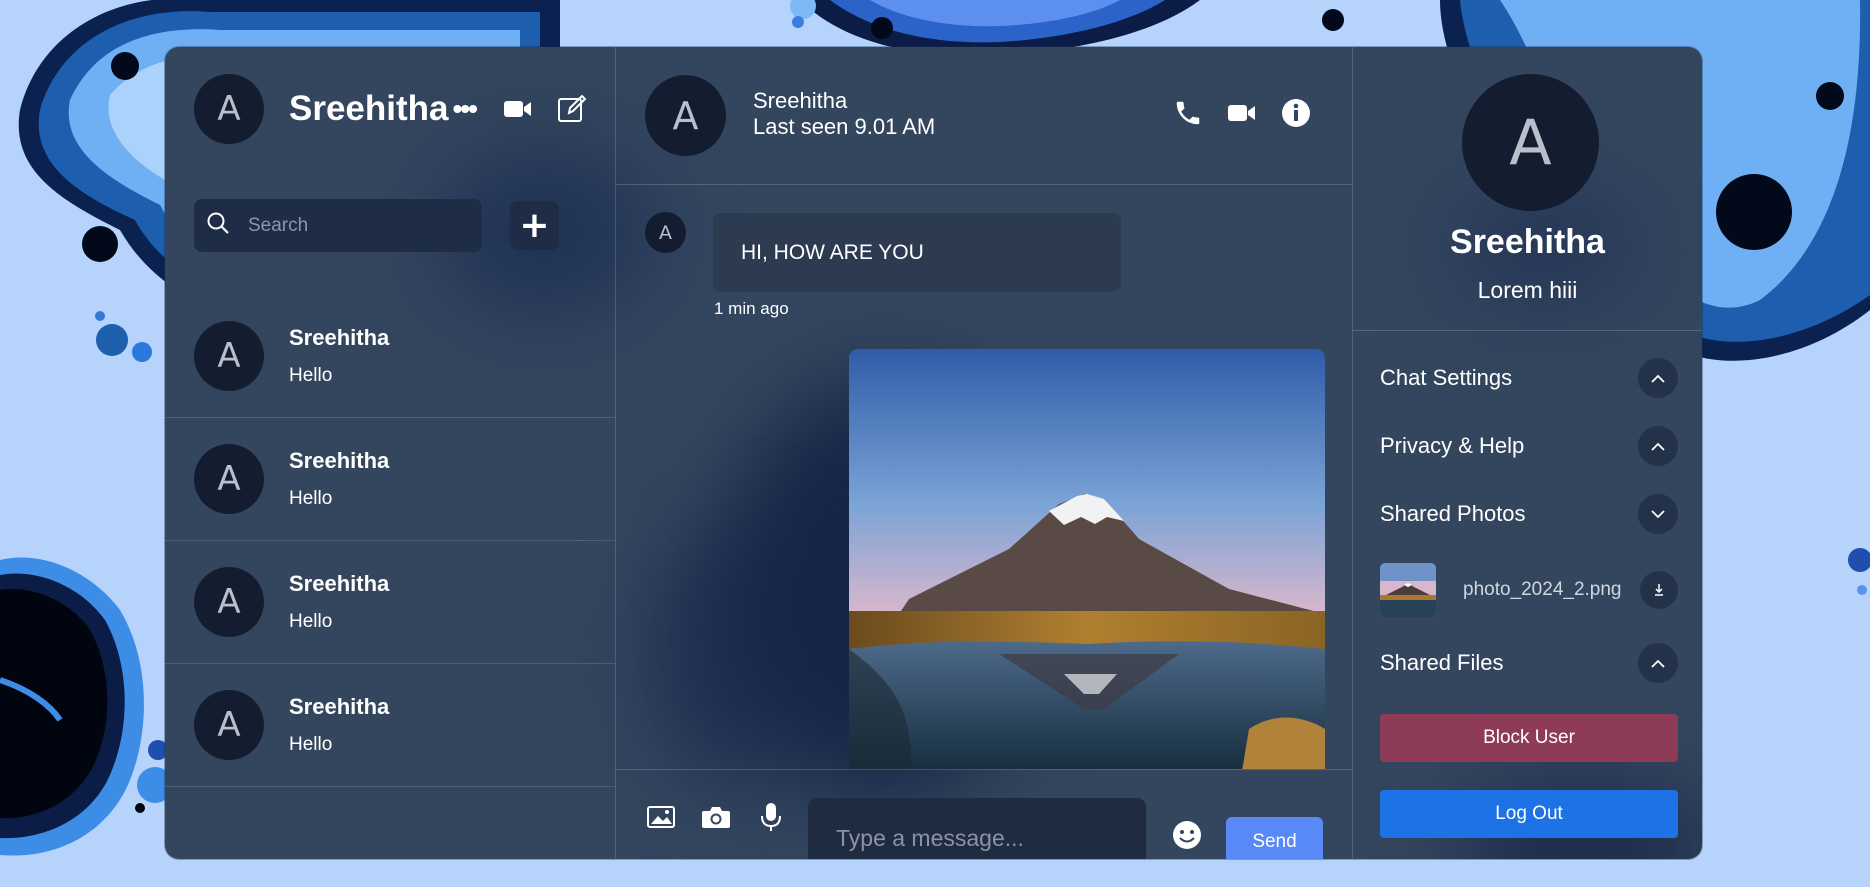  Describe the element at coordinates (348, 225) in the screenshot. I see `search-input` at that location.